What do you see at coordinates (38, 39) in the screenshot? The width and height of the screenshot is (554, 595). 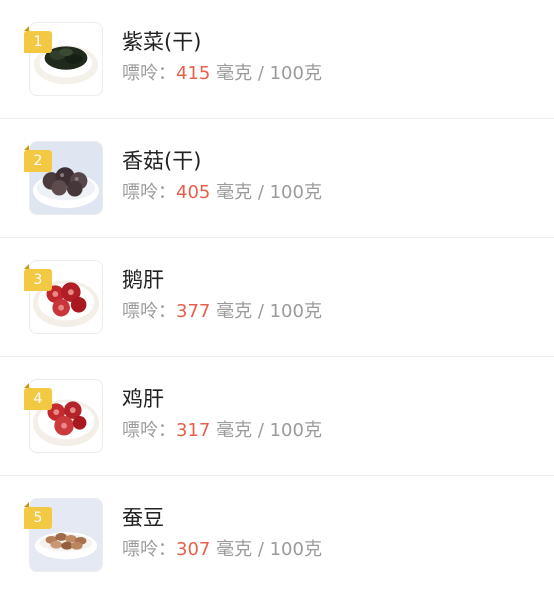 I see `rank-badge: 1` at bounding box center [38, 39].